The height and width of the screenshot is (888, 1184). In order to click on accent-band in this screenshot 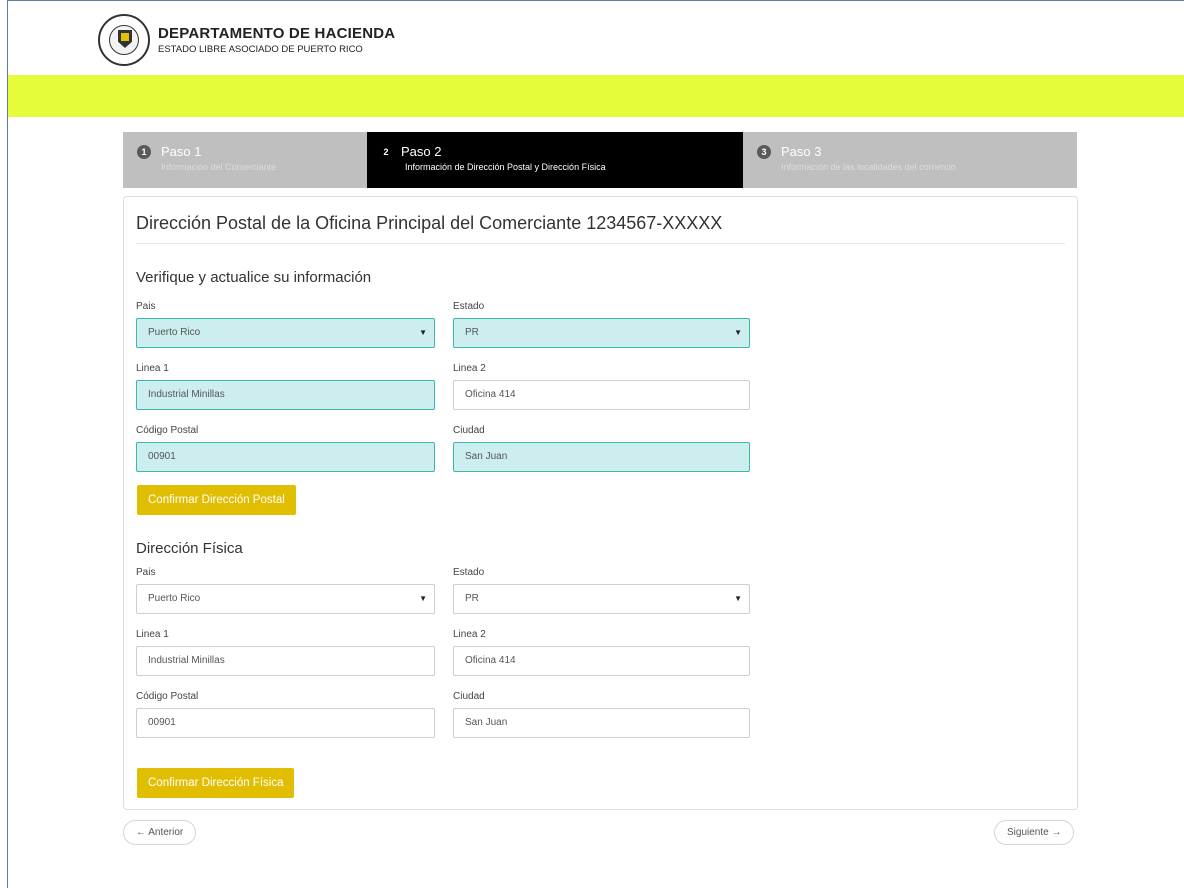, I will do `click(596, 96)`.